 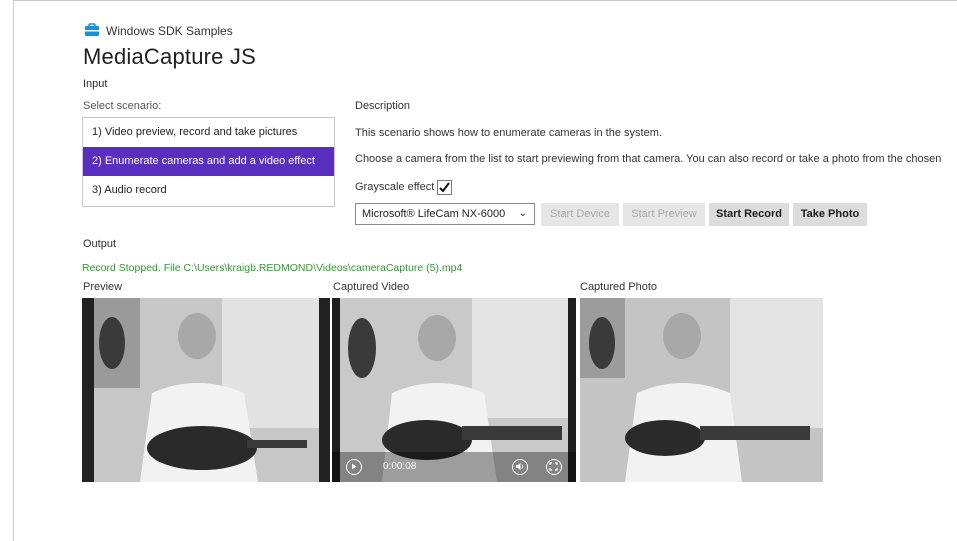 I want to click on input-section-label: Input, so click(x=95, y=84).